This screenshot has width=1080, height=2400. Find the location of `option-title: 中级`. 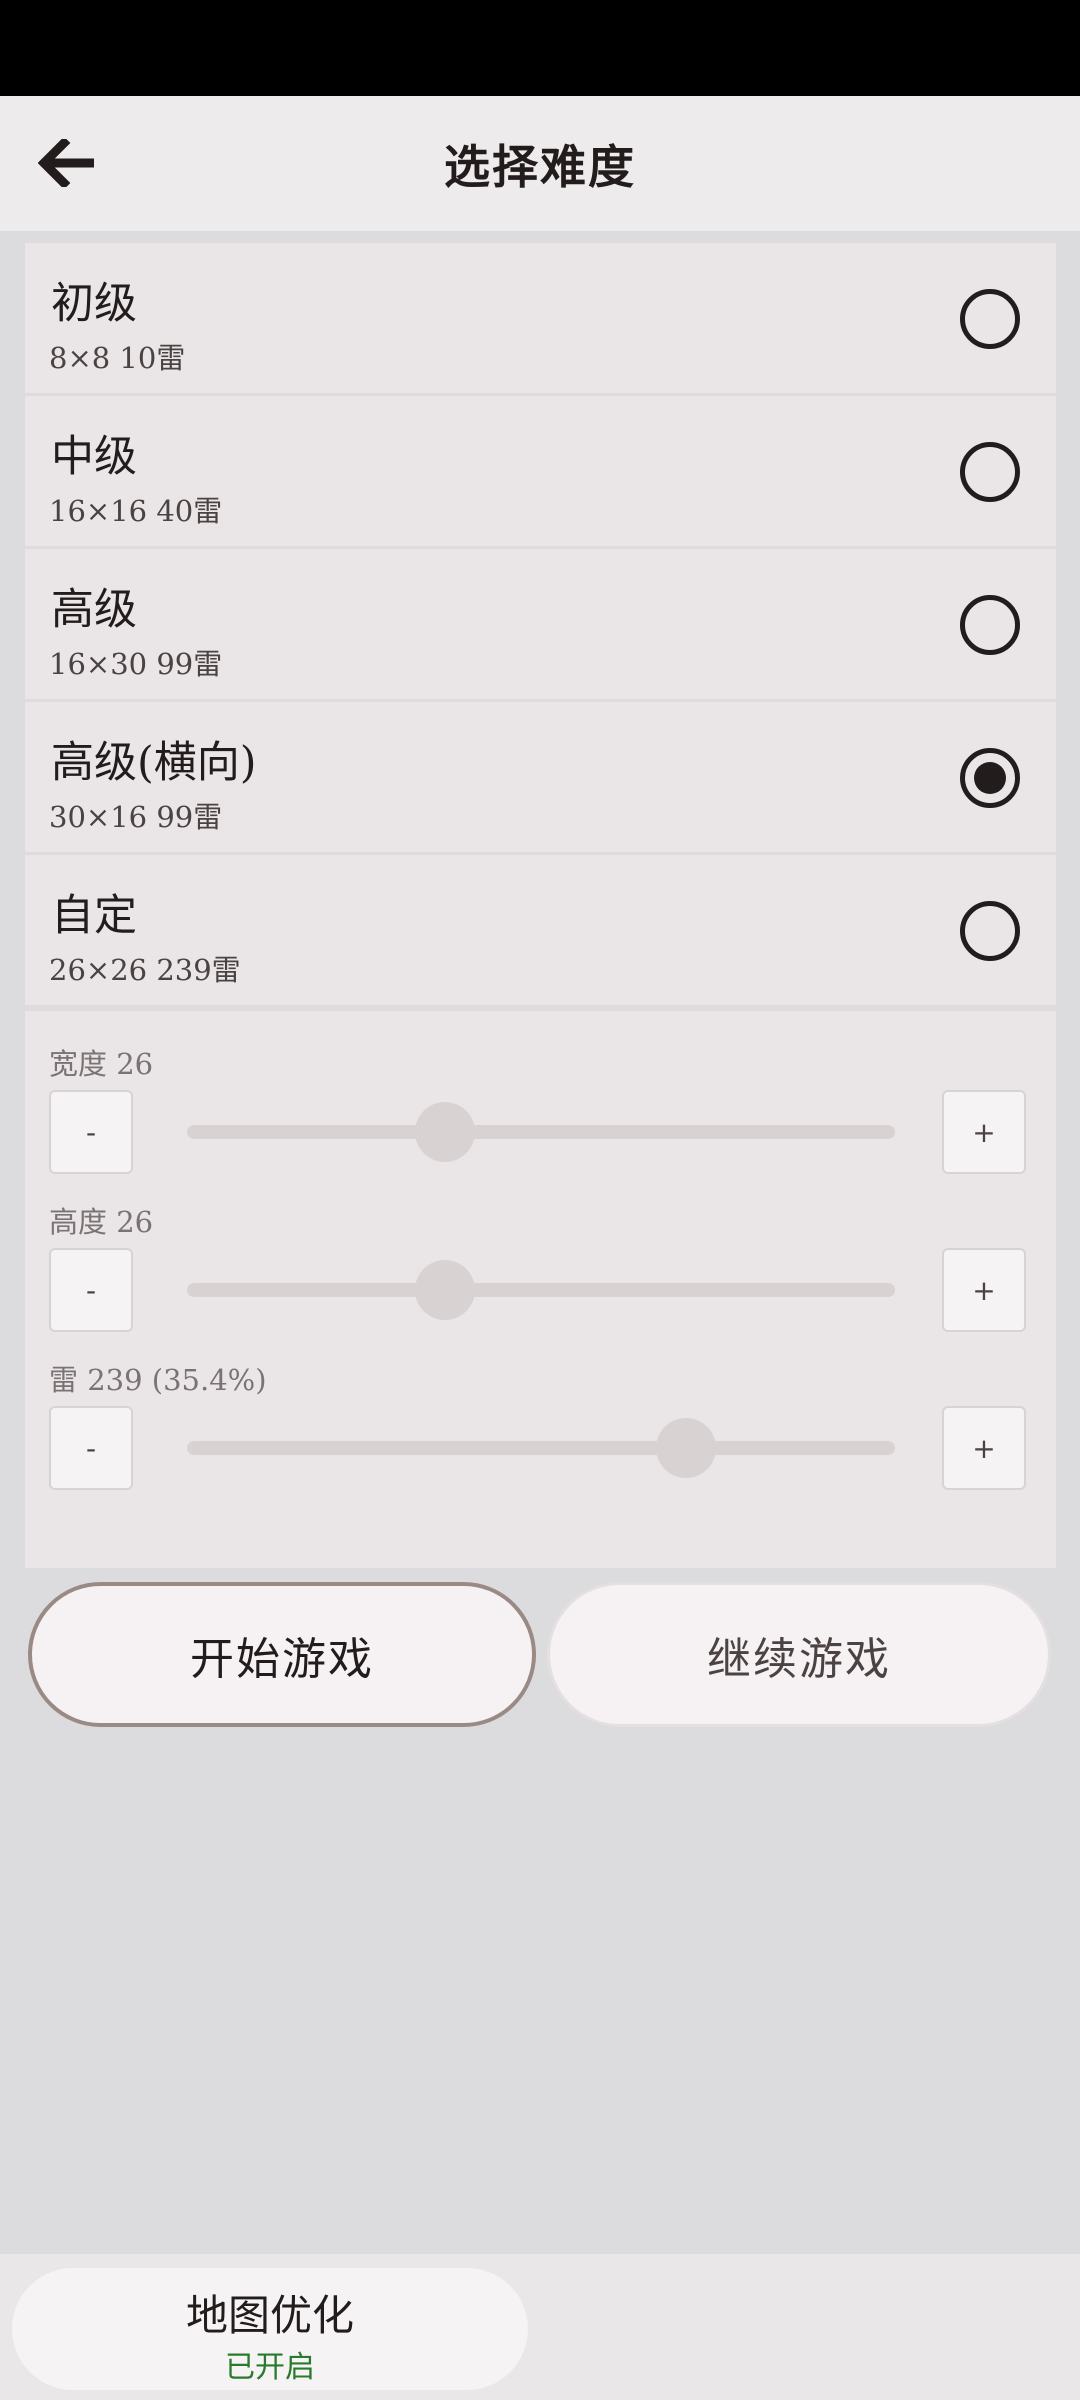

option-title: 中级 is located at coordinates (94, 457).